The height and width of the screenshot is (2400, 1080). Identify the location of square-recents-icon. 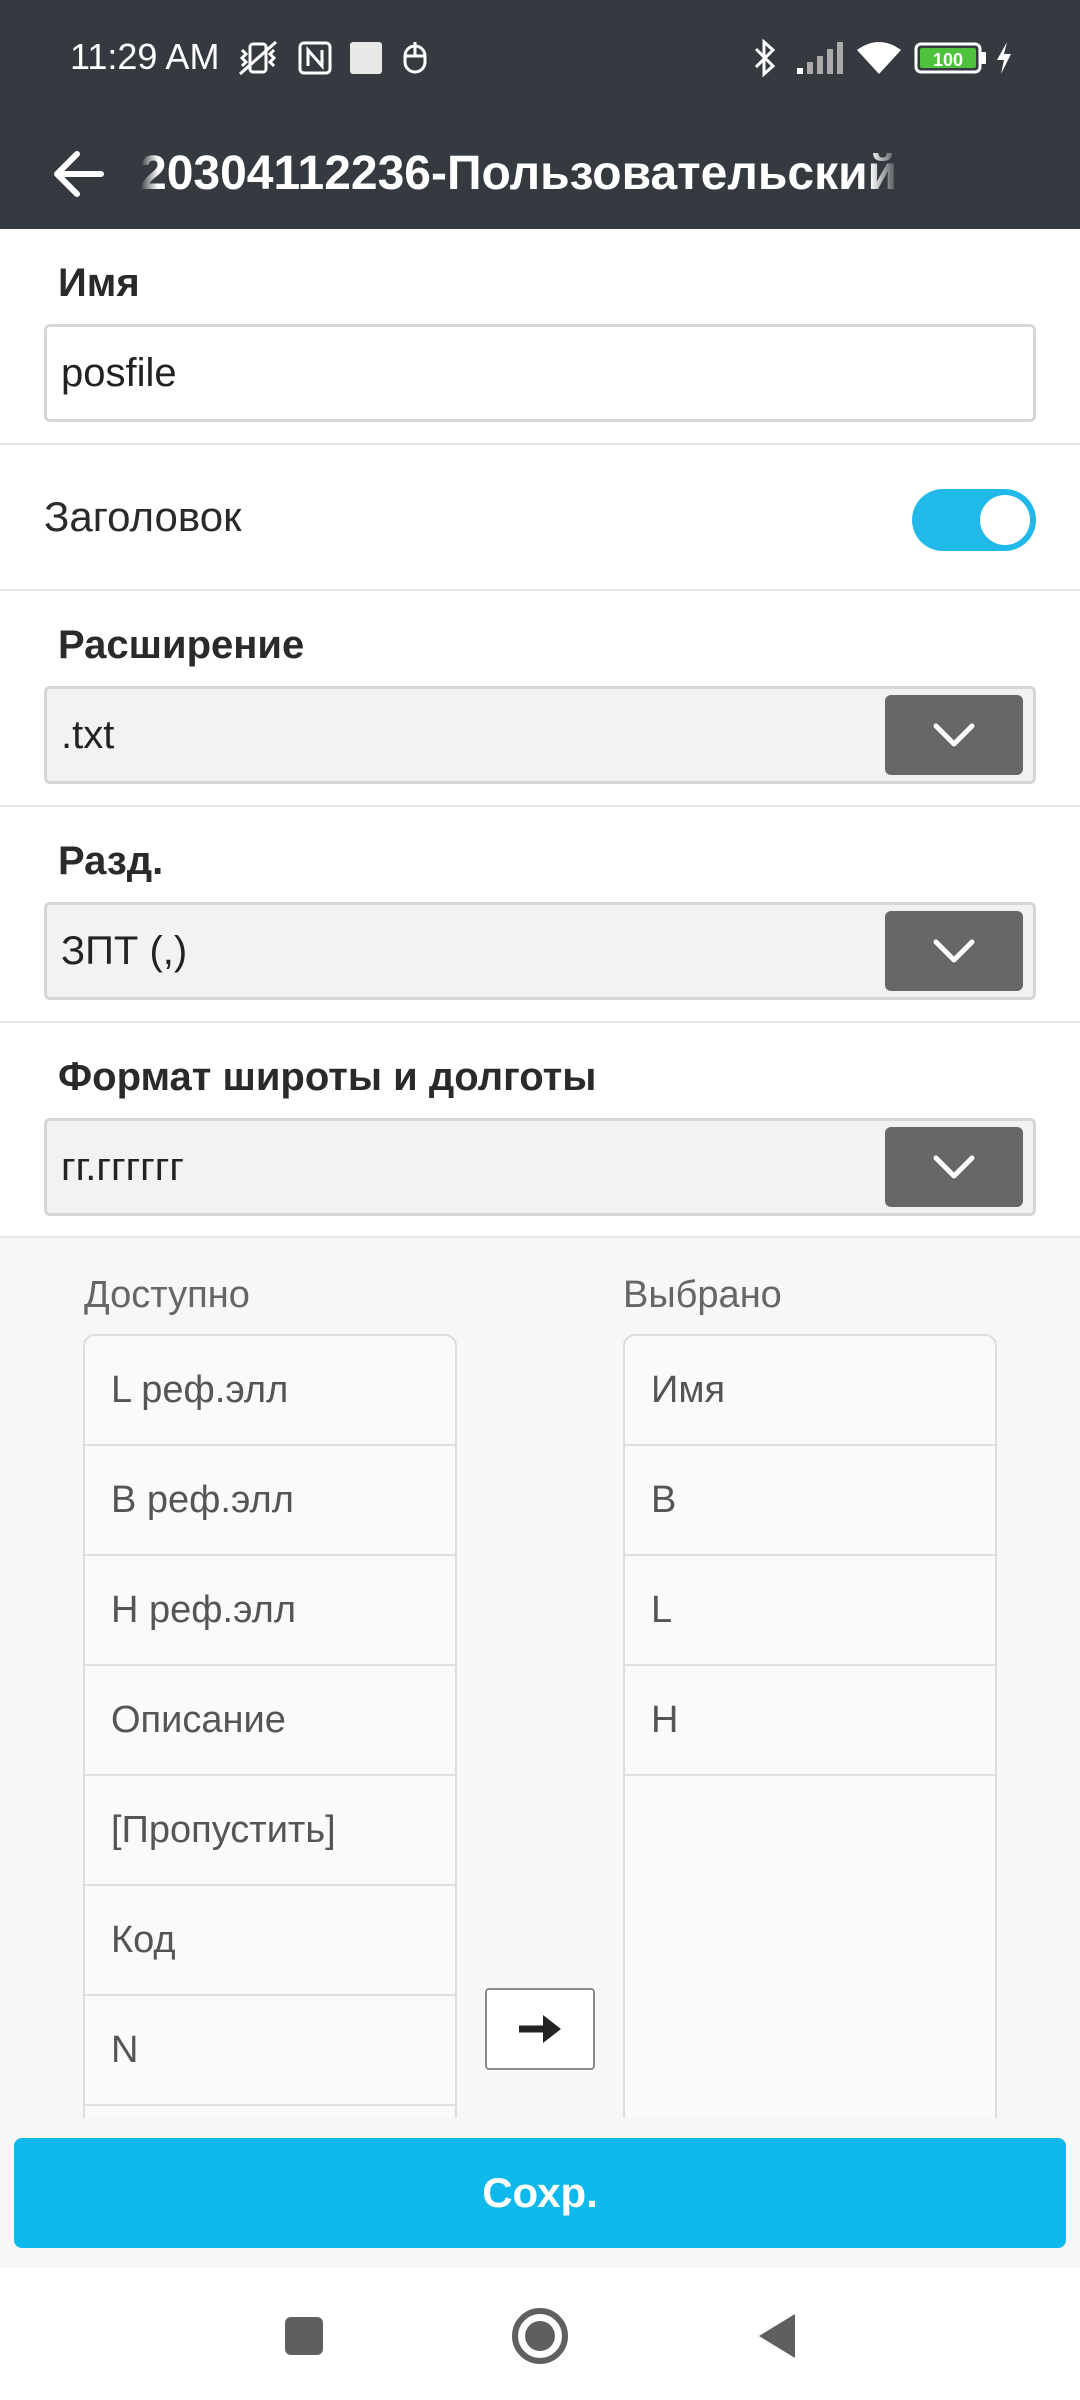
(304, 2336).